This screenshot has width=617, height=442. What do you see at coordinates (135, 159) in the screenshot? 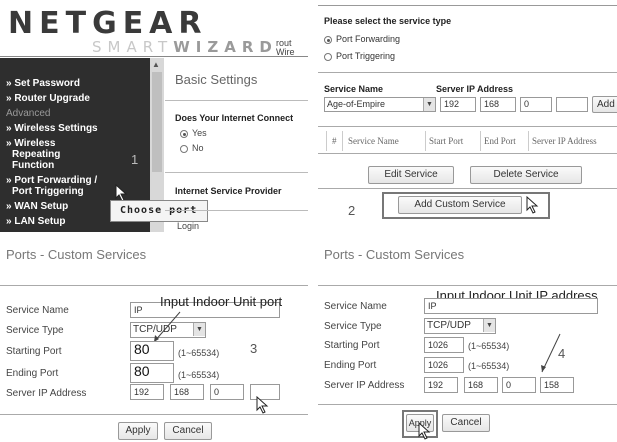
I see `step-number-1: 1` at bounding box center [135, 159].